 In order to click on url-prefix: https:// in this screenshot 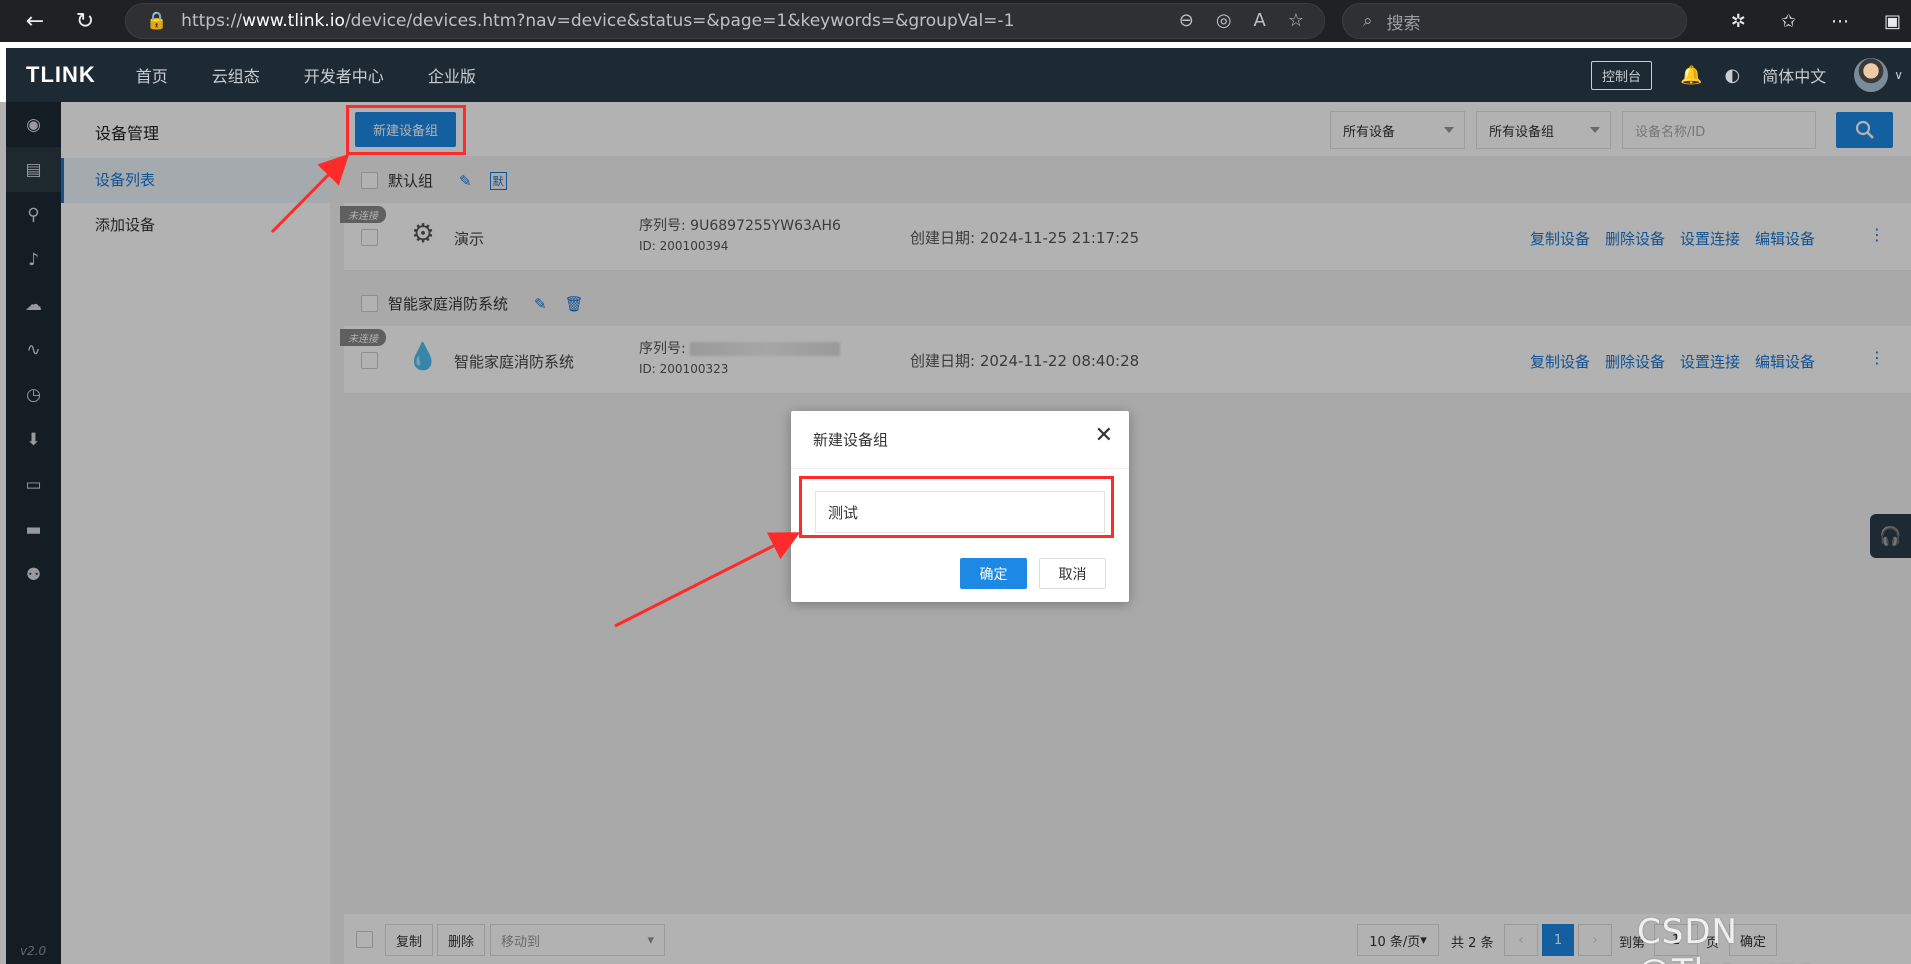, I will do `click(212, 21)`.